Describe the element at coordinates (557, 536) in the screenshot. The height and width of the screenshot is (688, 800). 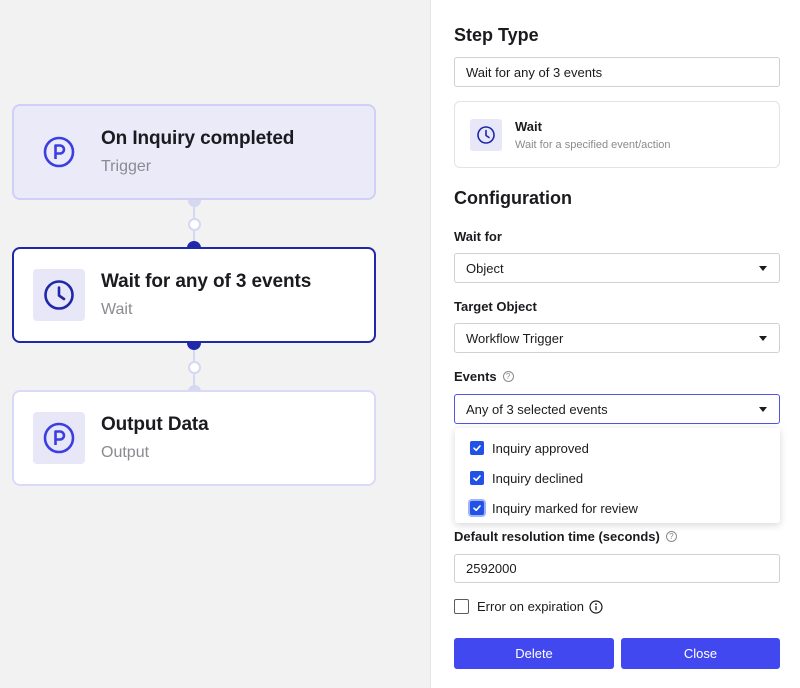
I see `resolution-label: Default resolution time (seconds)` at that location.